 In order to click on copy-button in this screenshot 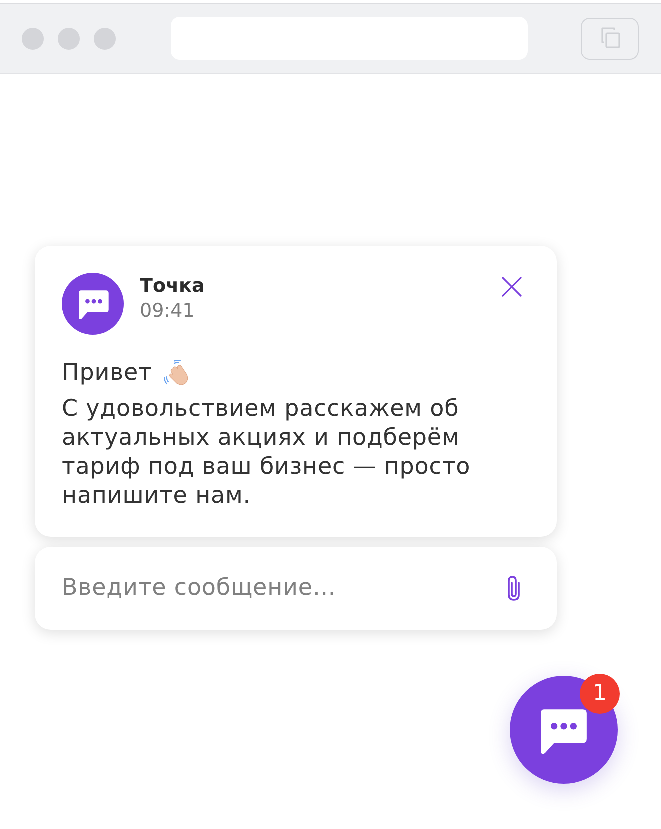, I will do `click(610, 39)`.